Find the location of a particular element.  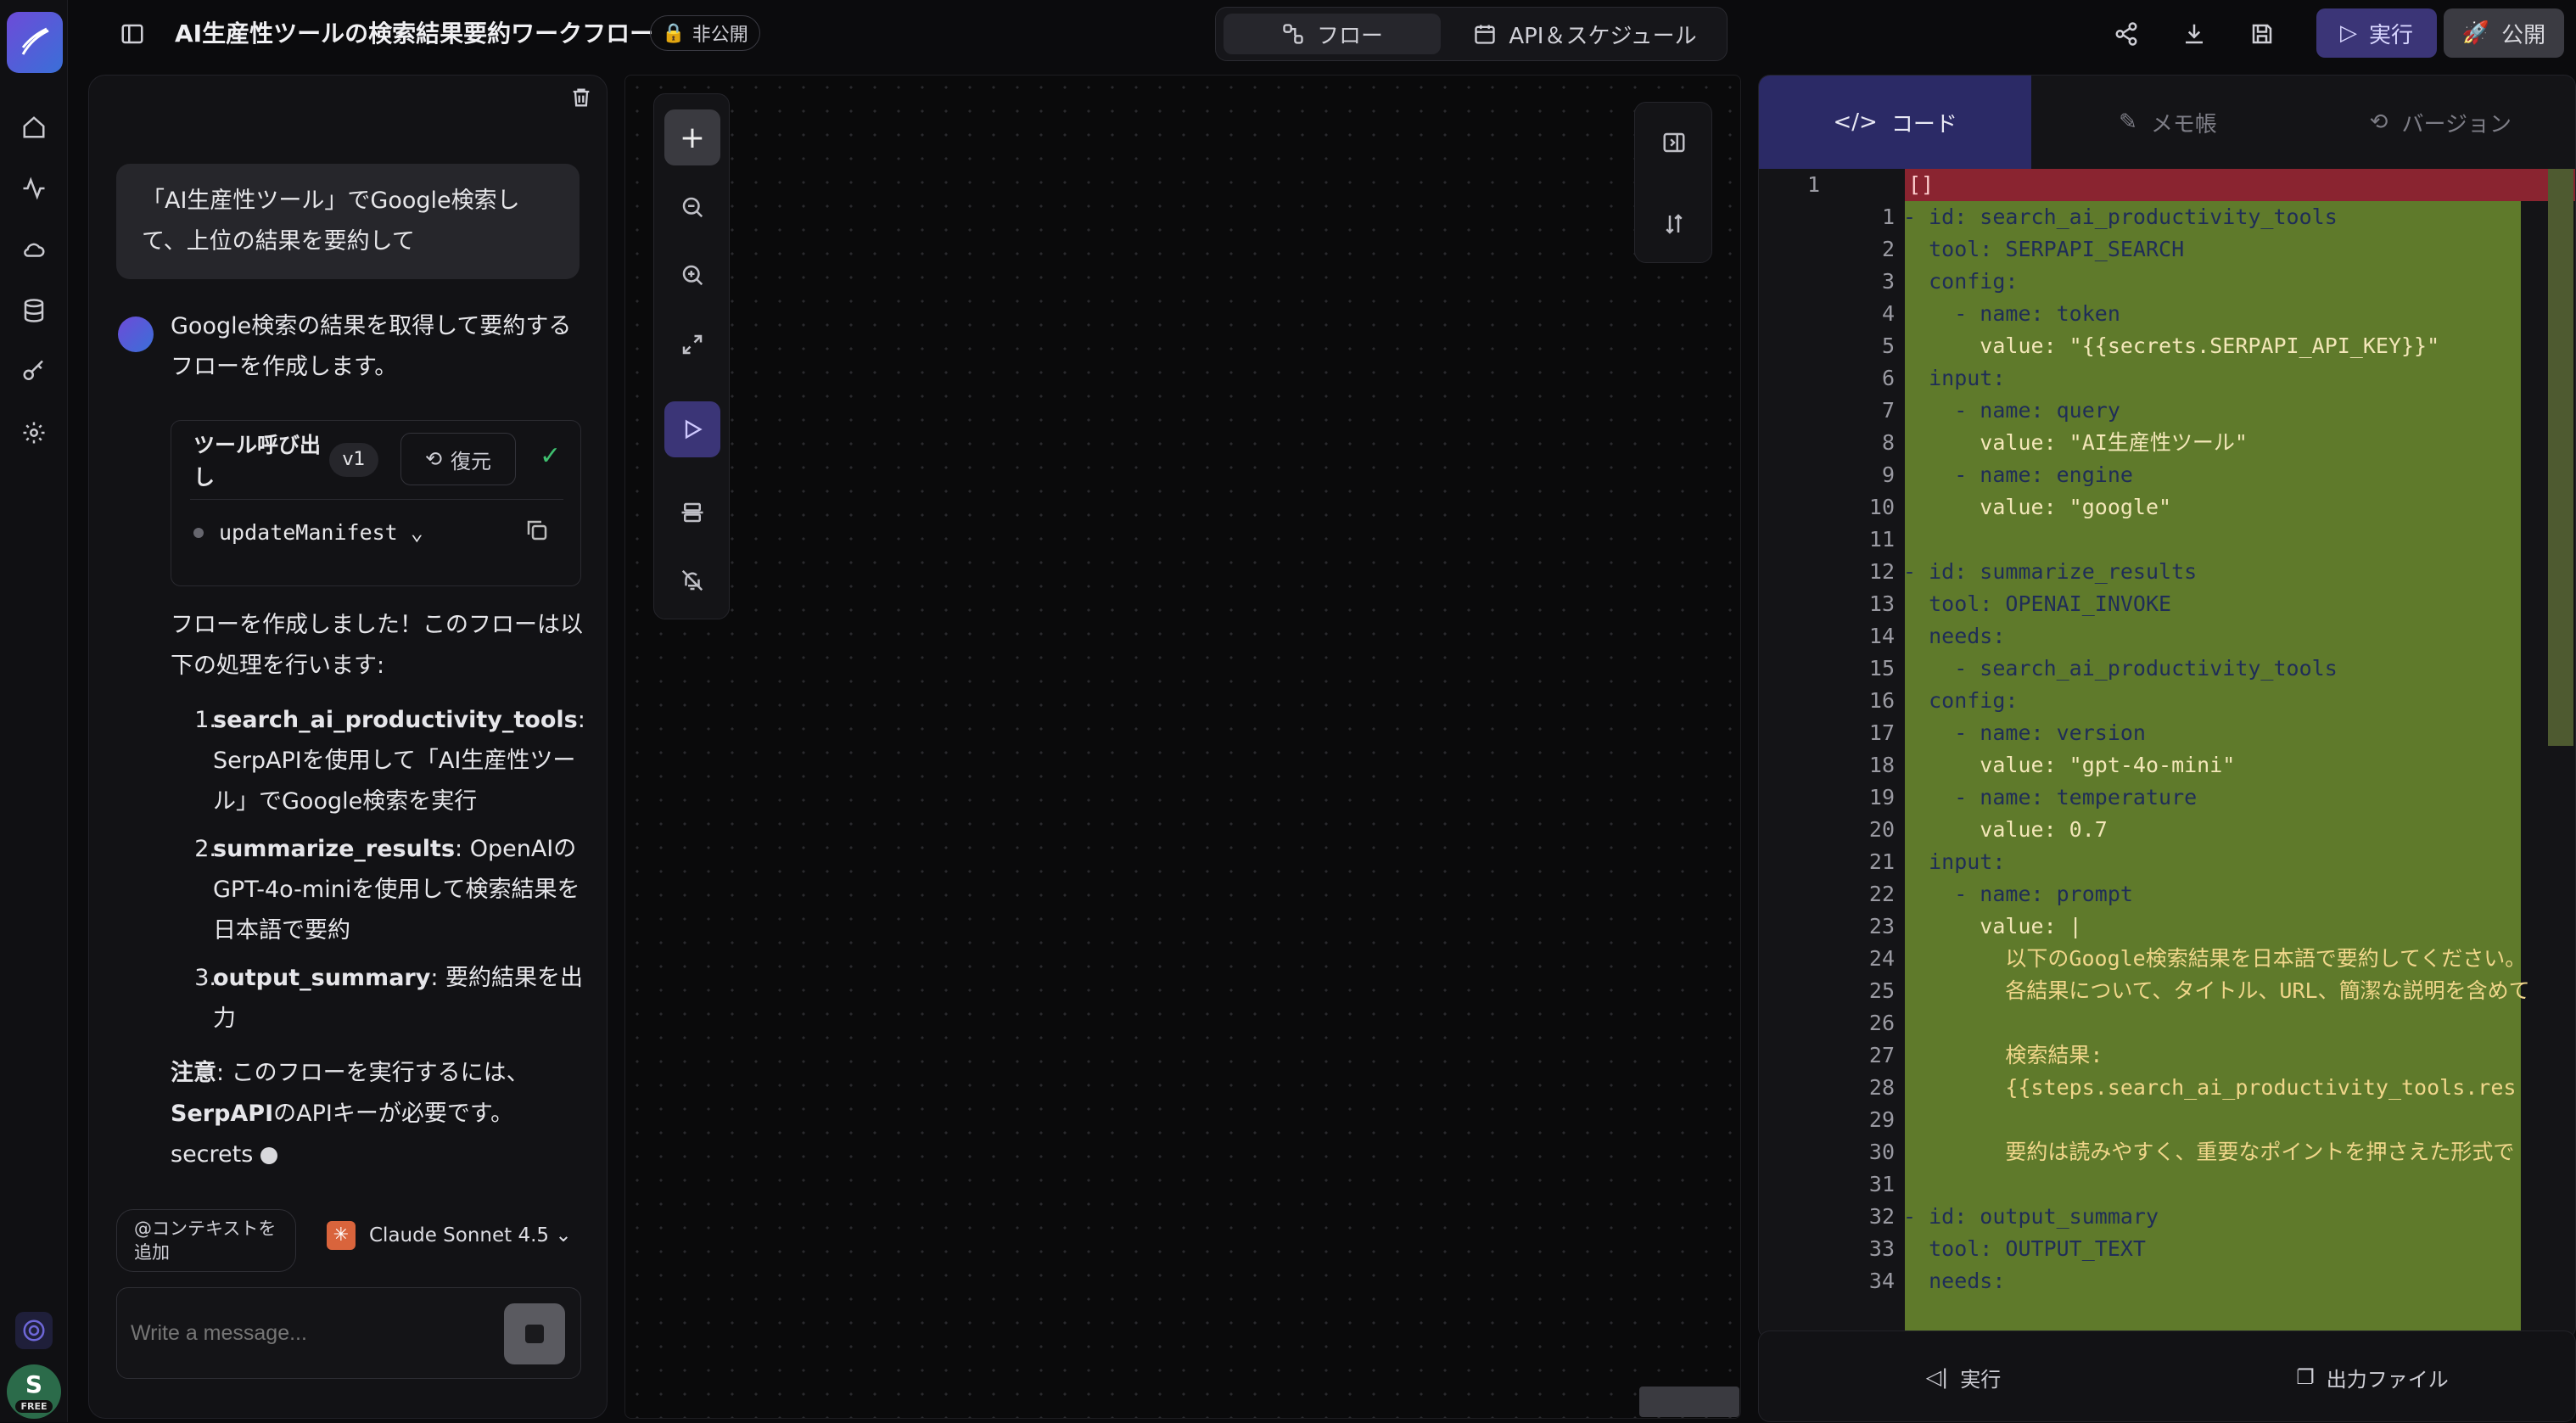

step-item: output_summary: 要約結果を出力 is located at coordinates (399, 998).